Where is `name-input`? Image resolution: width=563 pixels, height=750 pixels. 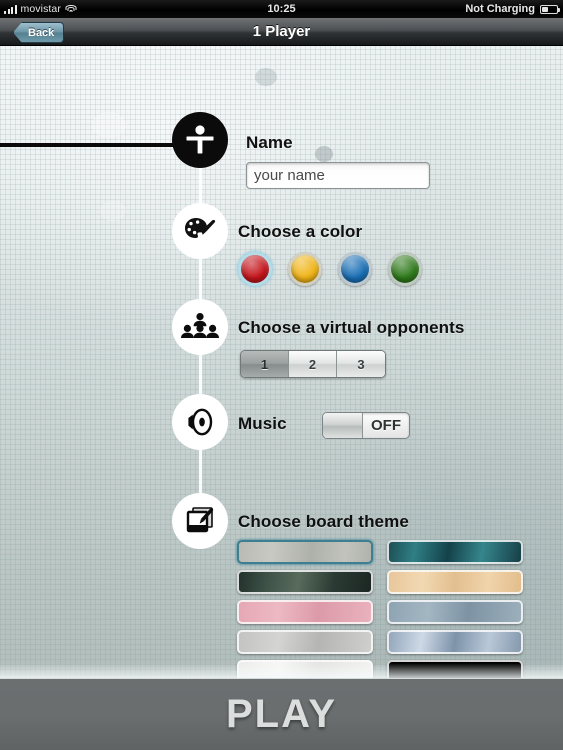 name-input is located at coordinates (338, 175).